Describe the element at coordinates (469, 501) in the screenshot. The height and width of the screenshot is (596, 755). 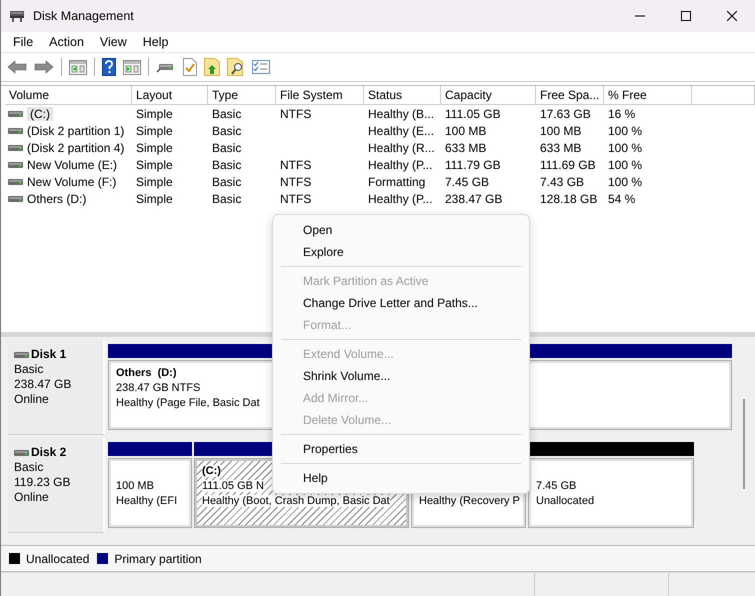
I see `partition-status: Healthy (Recovery P` at that location.